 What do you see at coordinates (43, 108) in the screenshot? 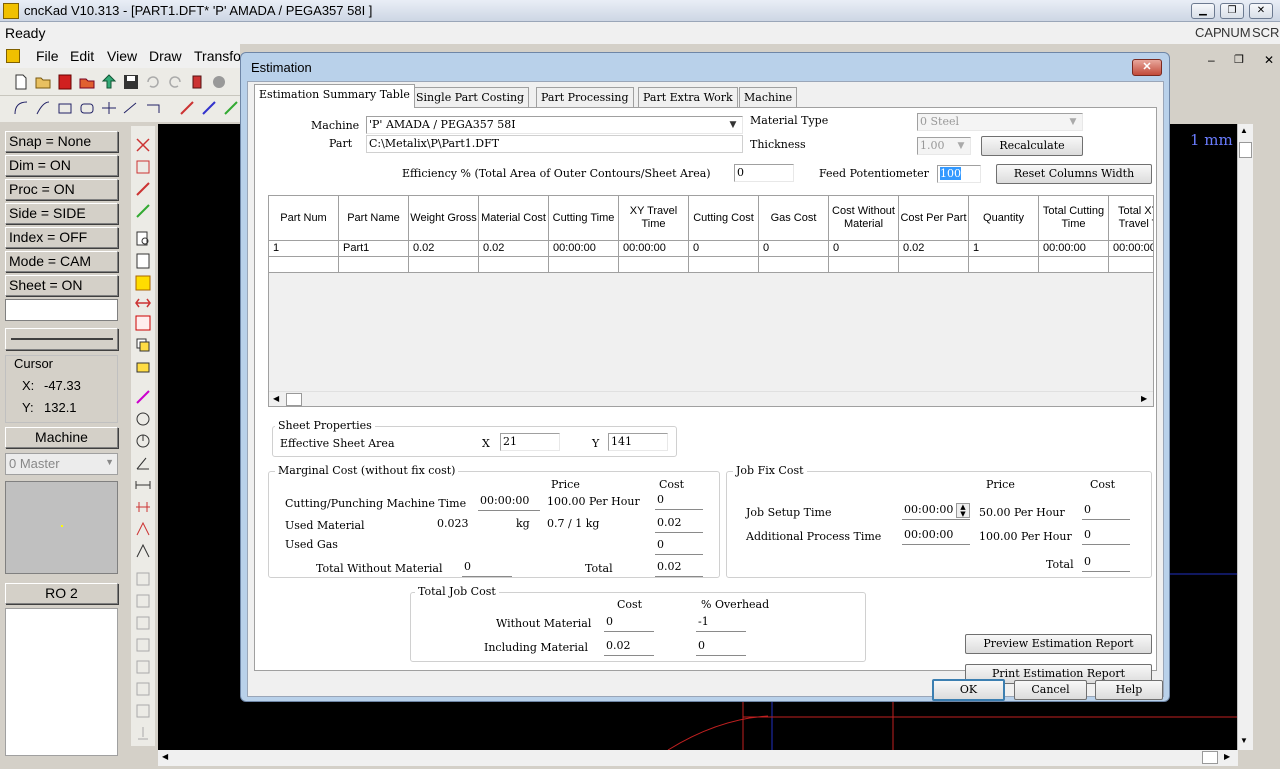
I see `arc2-icon` at bounding box center [43, 108].